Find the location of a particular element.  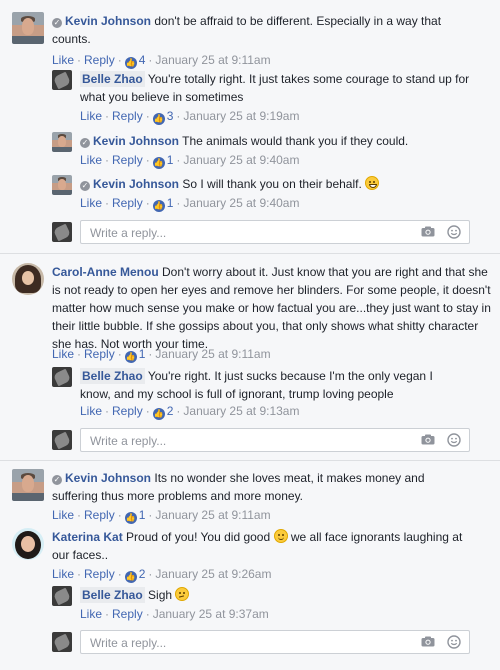

reply-actions: Like · Reply · 👍 3 · January 25 at 9:19am is located at coordinates (190, 117).